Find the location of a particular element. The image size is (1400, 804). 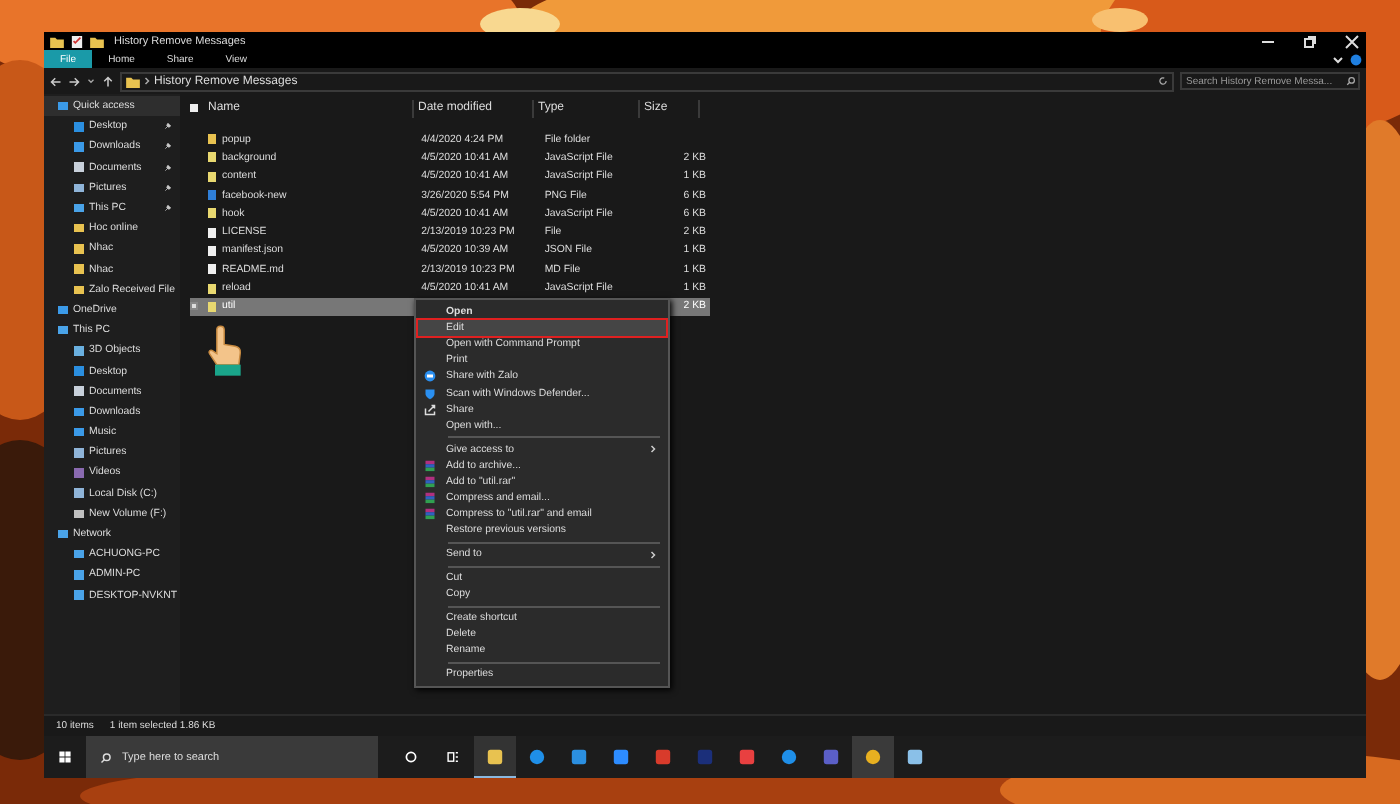

cortana-icon is located at coordinates (411, 757).